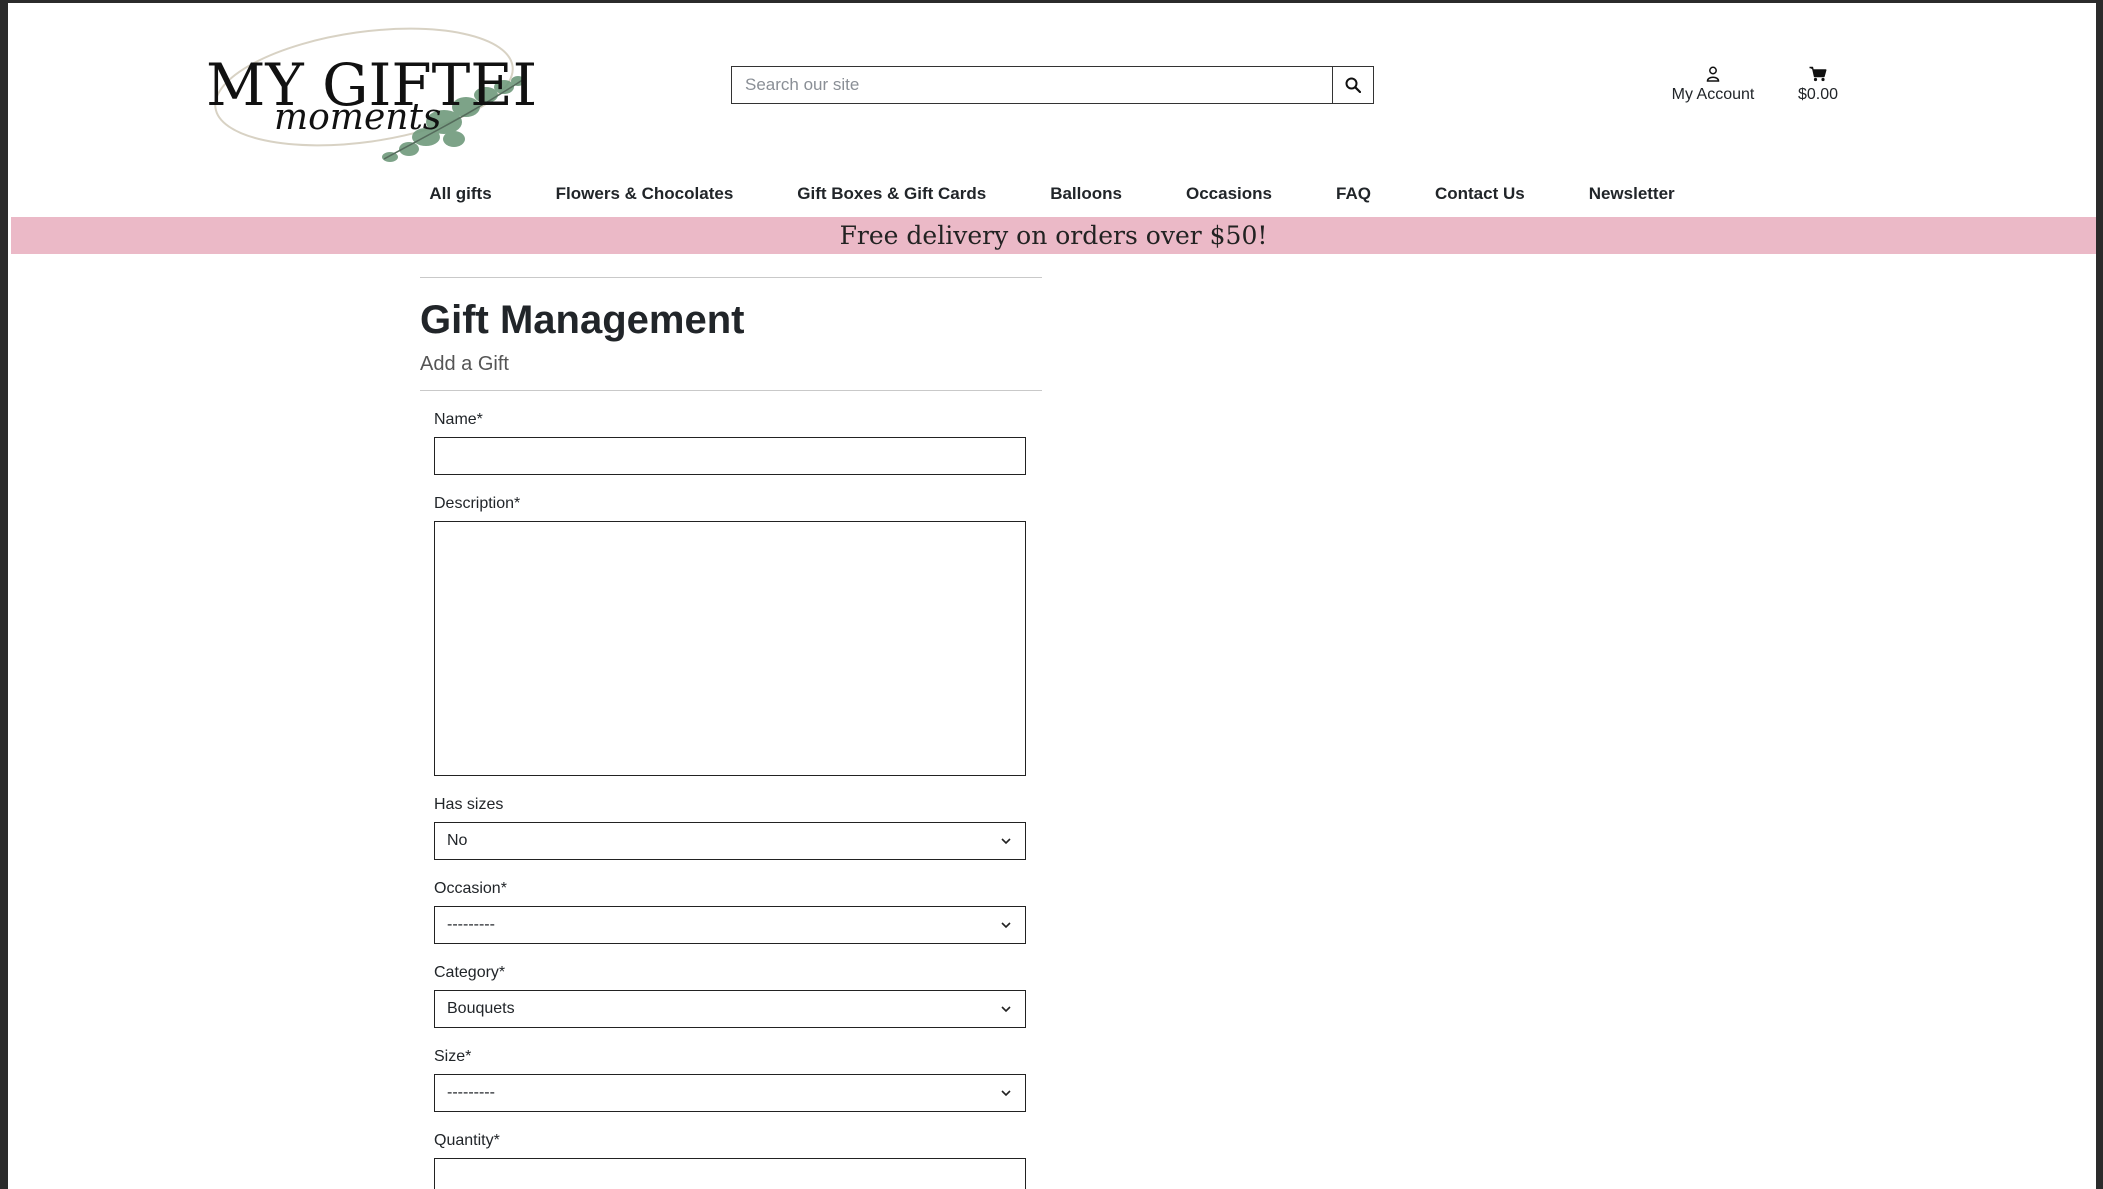 This screenshot has height=1189, width=2103. What do you see at coordinates (467, 1140) in the screenshot?
I see `quantity-label: Quantity*` at bounding box center [467, 1140].